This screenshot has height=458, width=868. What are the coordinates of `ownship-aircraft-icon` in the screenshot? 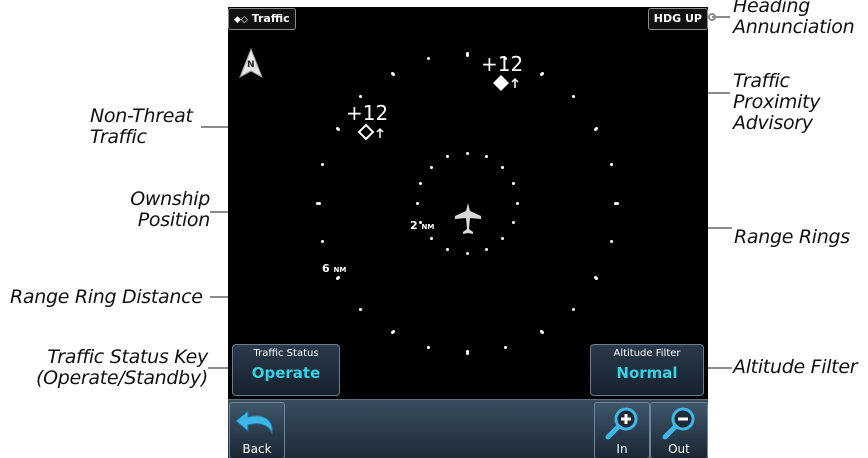 It's located at (468, 221).